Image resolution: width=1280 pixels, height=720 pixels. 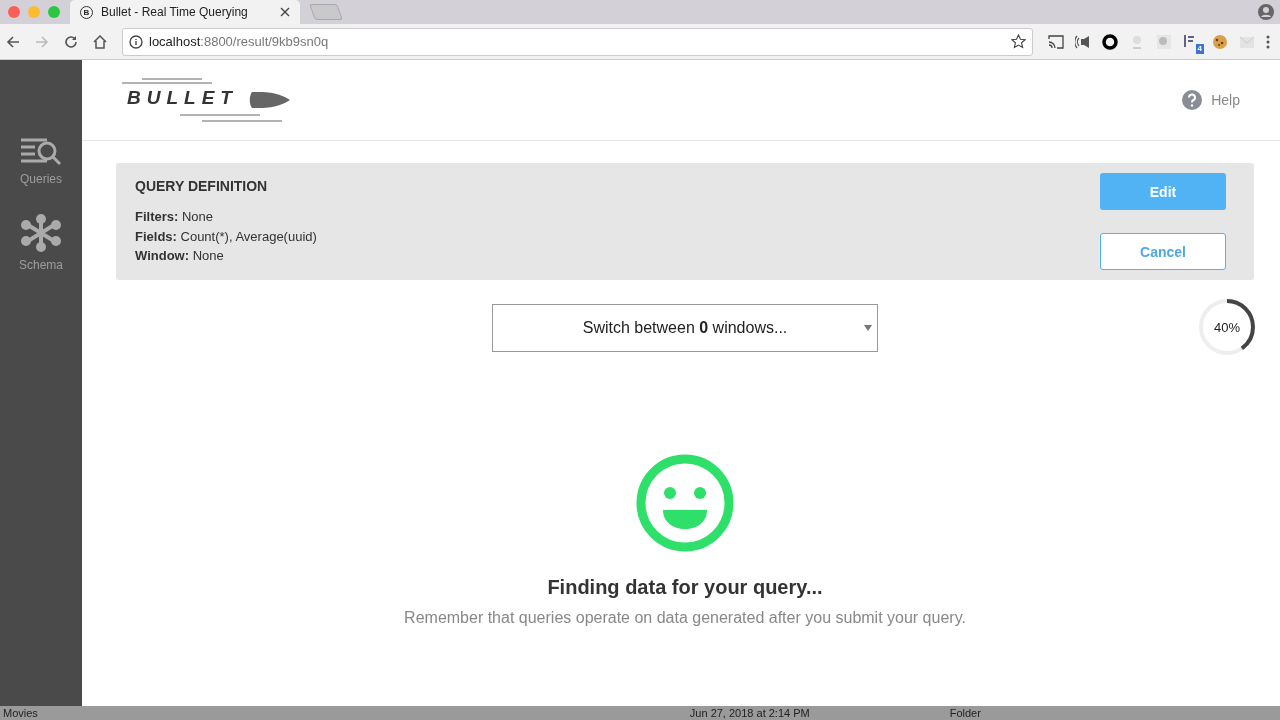 I want to click on bullet-logo: BULLET, so click(x=210, y=100).